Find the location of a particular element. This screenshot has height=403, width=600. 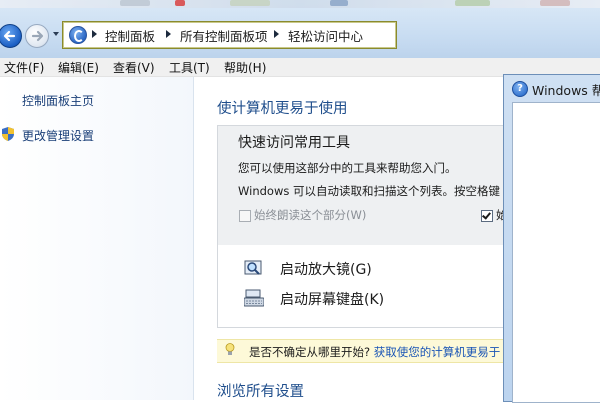

control-panel-icon is located at coordinates (78, 35).